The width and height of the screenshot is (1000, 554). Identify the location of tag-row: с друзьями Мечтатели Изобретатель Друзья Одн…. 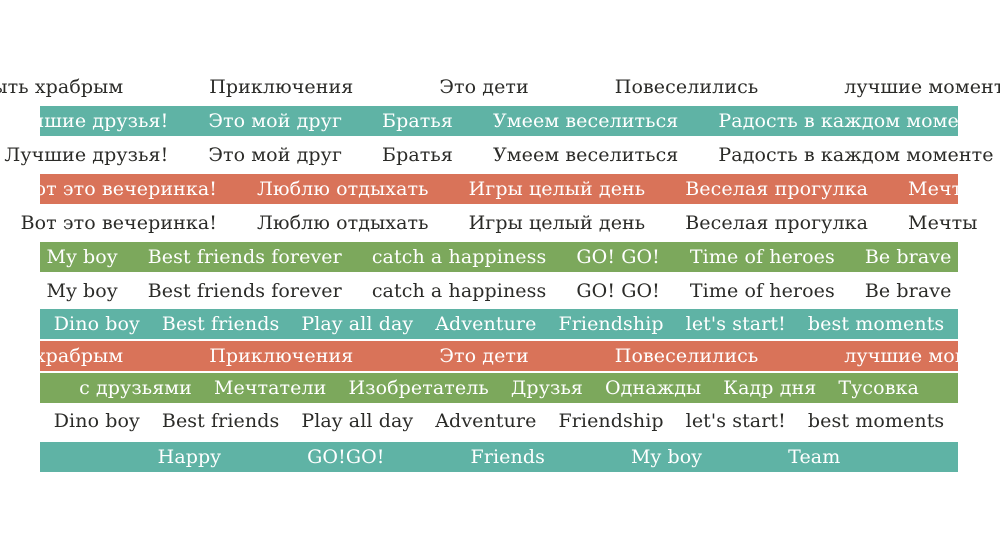
(499, 388).